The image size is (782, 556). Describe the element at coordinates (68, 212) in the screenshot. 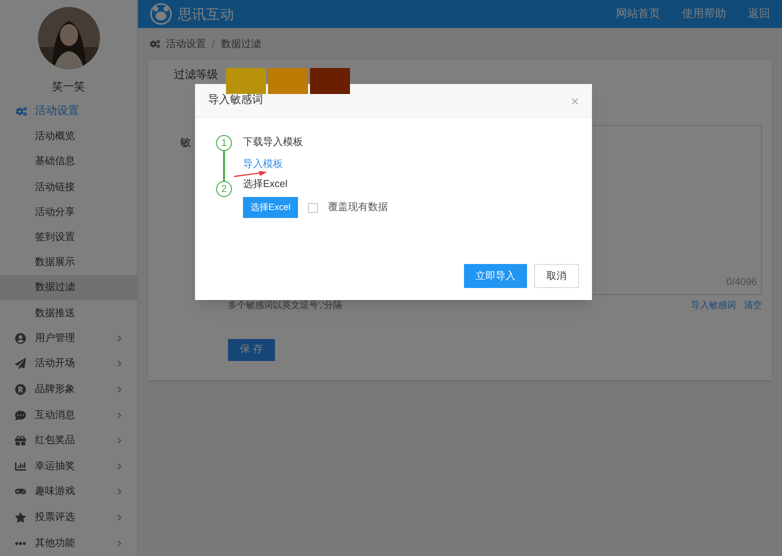

I see `sidebar-item: 活动分享` at that location.